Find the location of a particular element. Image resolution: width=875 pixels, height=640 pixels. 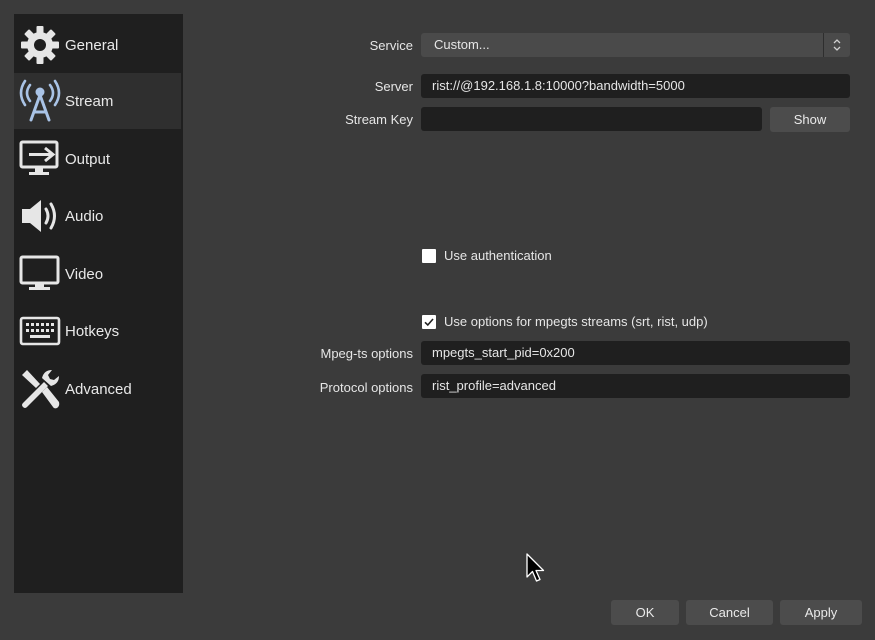

use-authentication-label: Use authentication is located at coordinates (498, 255).